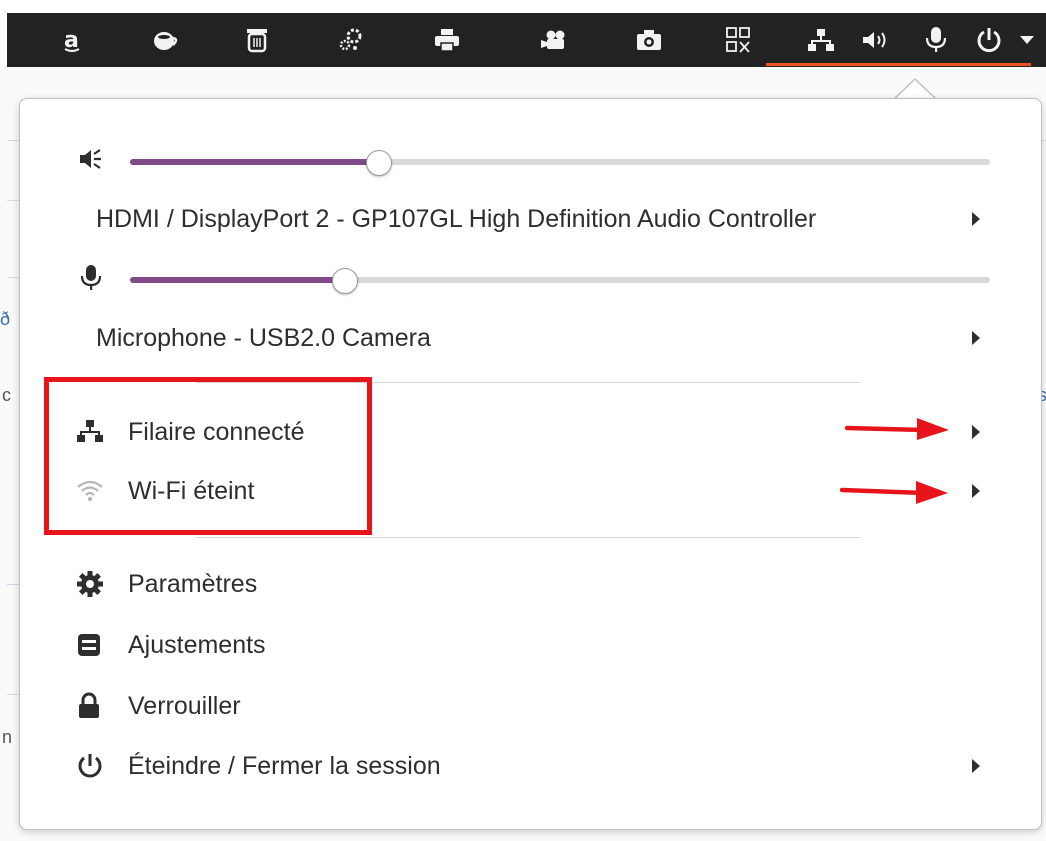 The width and height of the screenshot is (1046, 841). Describe the element at coordinates (379, 163) in the screenshot. I see `volume-slider-knob` at that location.